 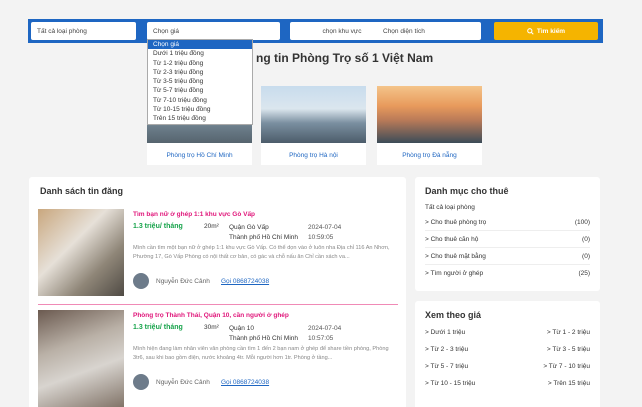 What do you see at coordinates (429, 155) in the screenshot?
I see `city-label: Phòng trọ Đà nẵng` at bounding box center [429, 155].